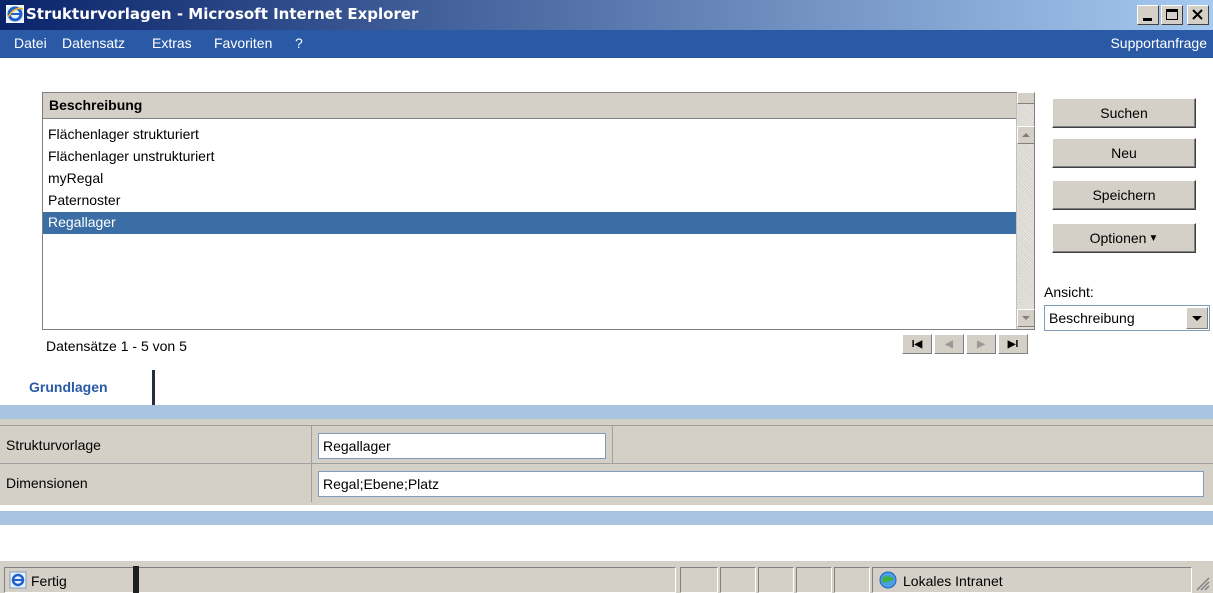 The image size is (1213, 593). What do you see at coordinates (761, 484) in the screenshot?
I see `dimensions-input: Regal;Ebene;Platz` at bounding box center [761, 484].